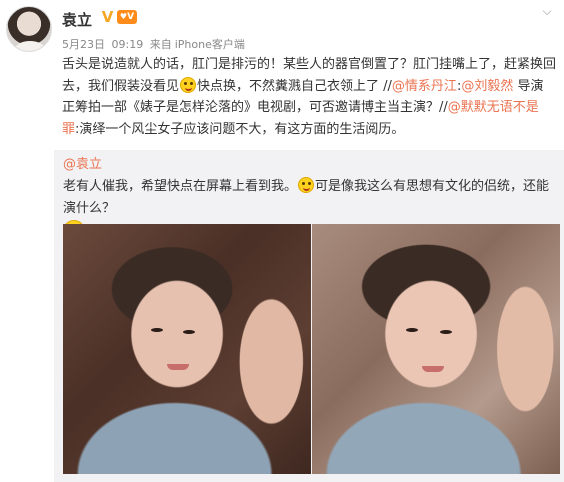 The height and width of the screenshot is (482, 564). Describe the element at coordinates (77, 19) in the screenshot. I see `post-author: 袁立` at that location.